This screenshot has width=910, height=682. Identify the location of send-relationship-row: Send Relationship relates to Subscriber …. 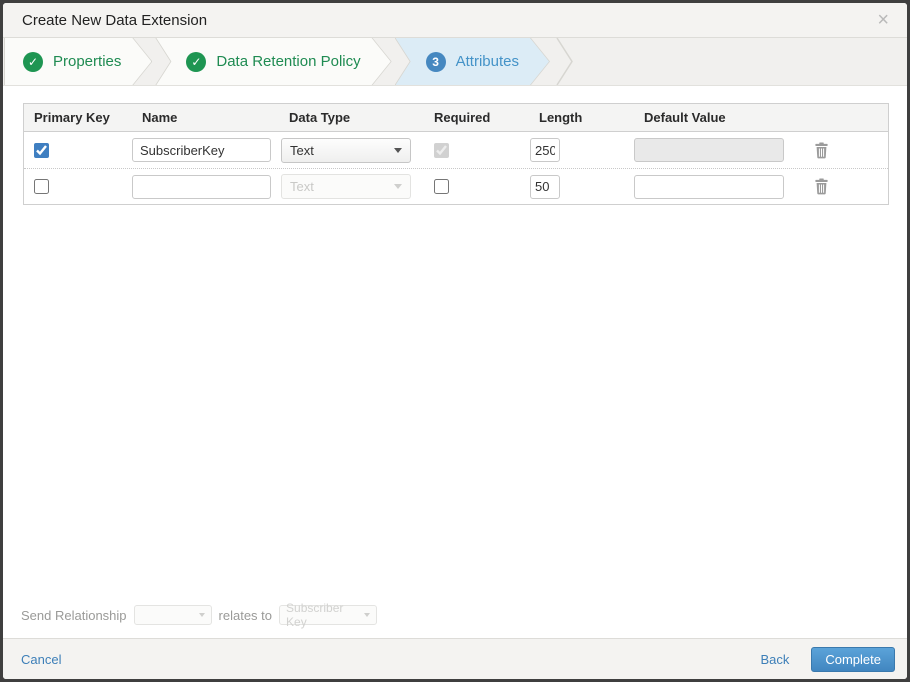
(455, 619).